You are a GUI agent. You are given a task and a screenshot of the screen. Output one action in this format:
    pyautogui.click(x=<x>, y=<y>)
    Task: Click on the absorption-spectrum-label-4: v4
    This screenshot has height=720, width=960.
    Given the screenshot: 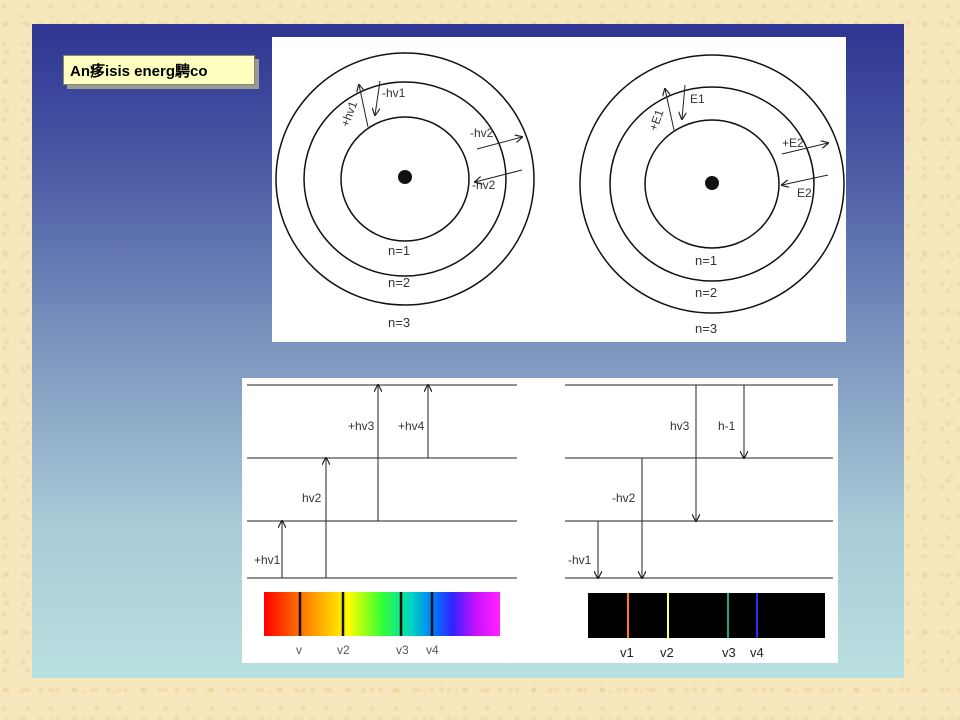 What is the action you would take?
    pyautogui.click(x=432, y=650)
    